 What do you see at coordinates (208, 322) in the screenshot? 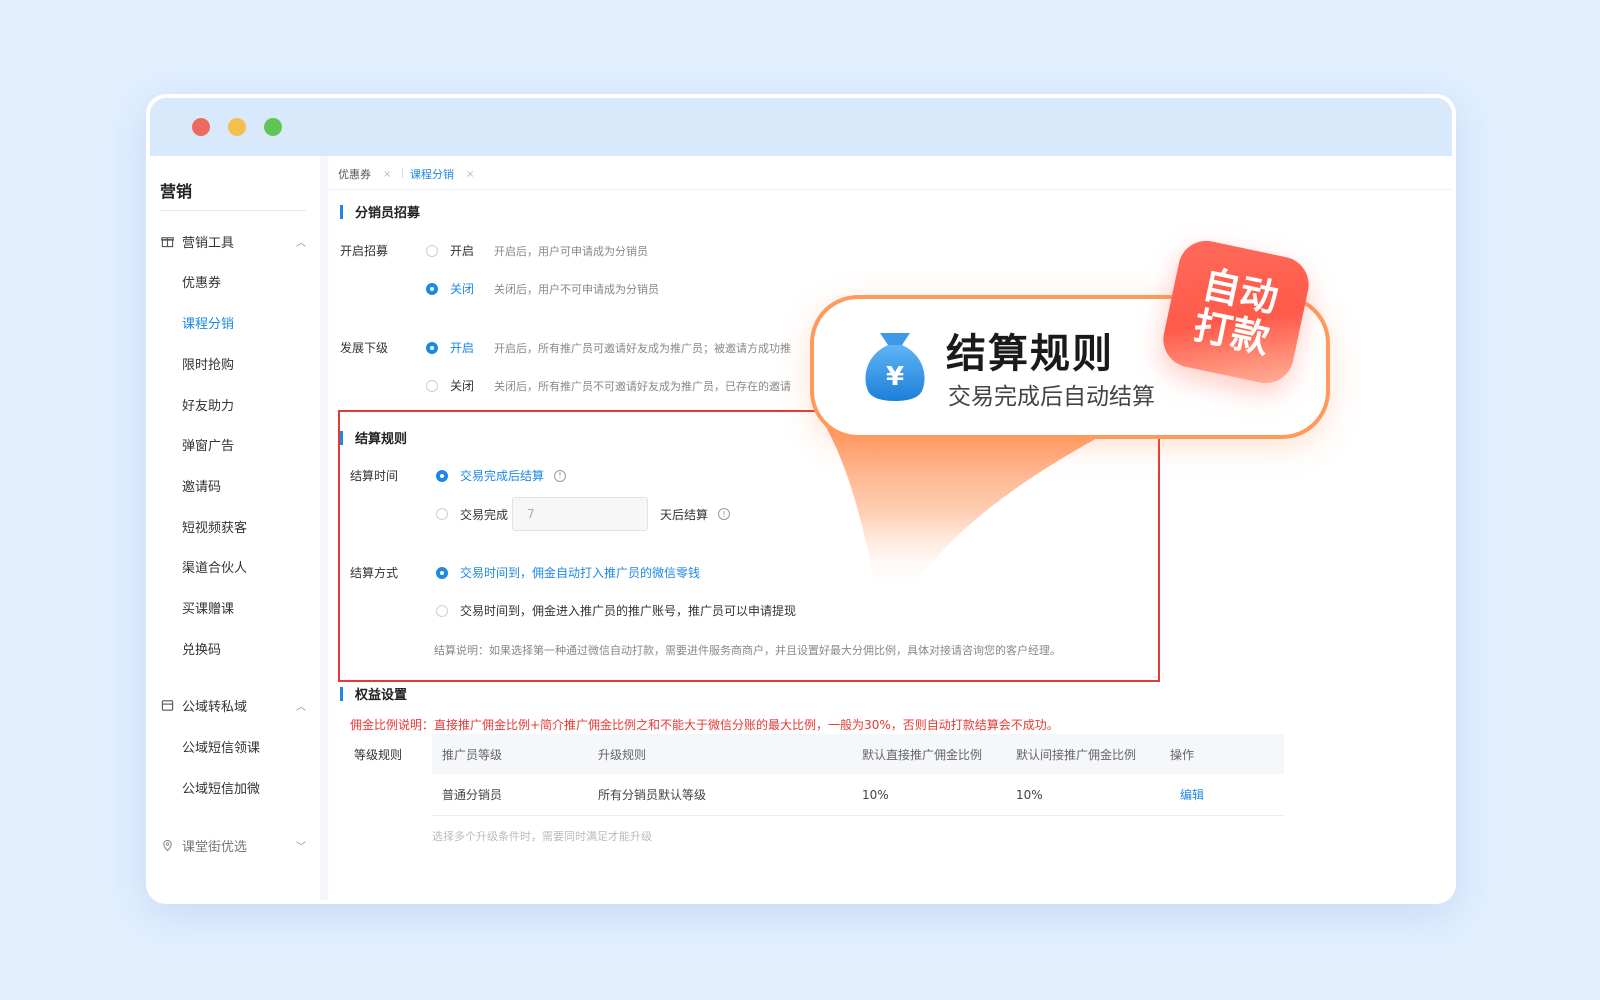
I see `sidebar-item-course-distribution: 课程分销` at bounding box center [208, 322].